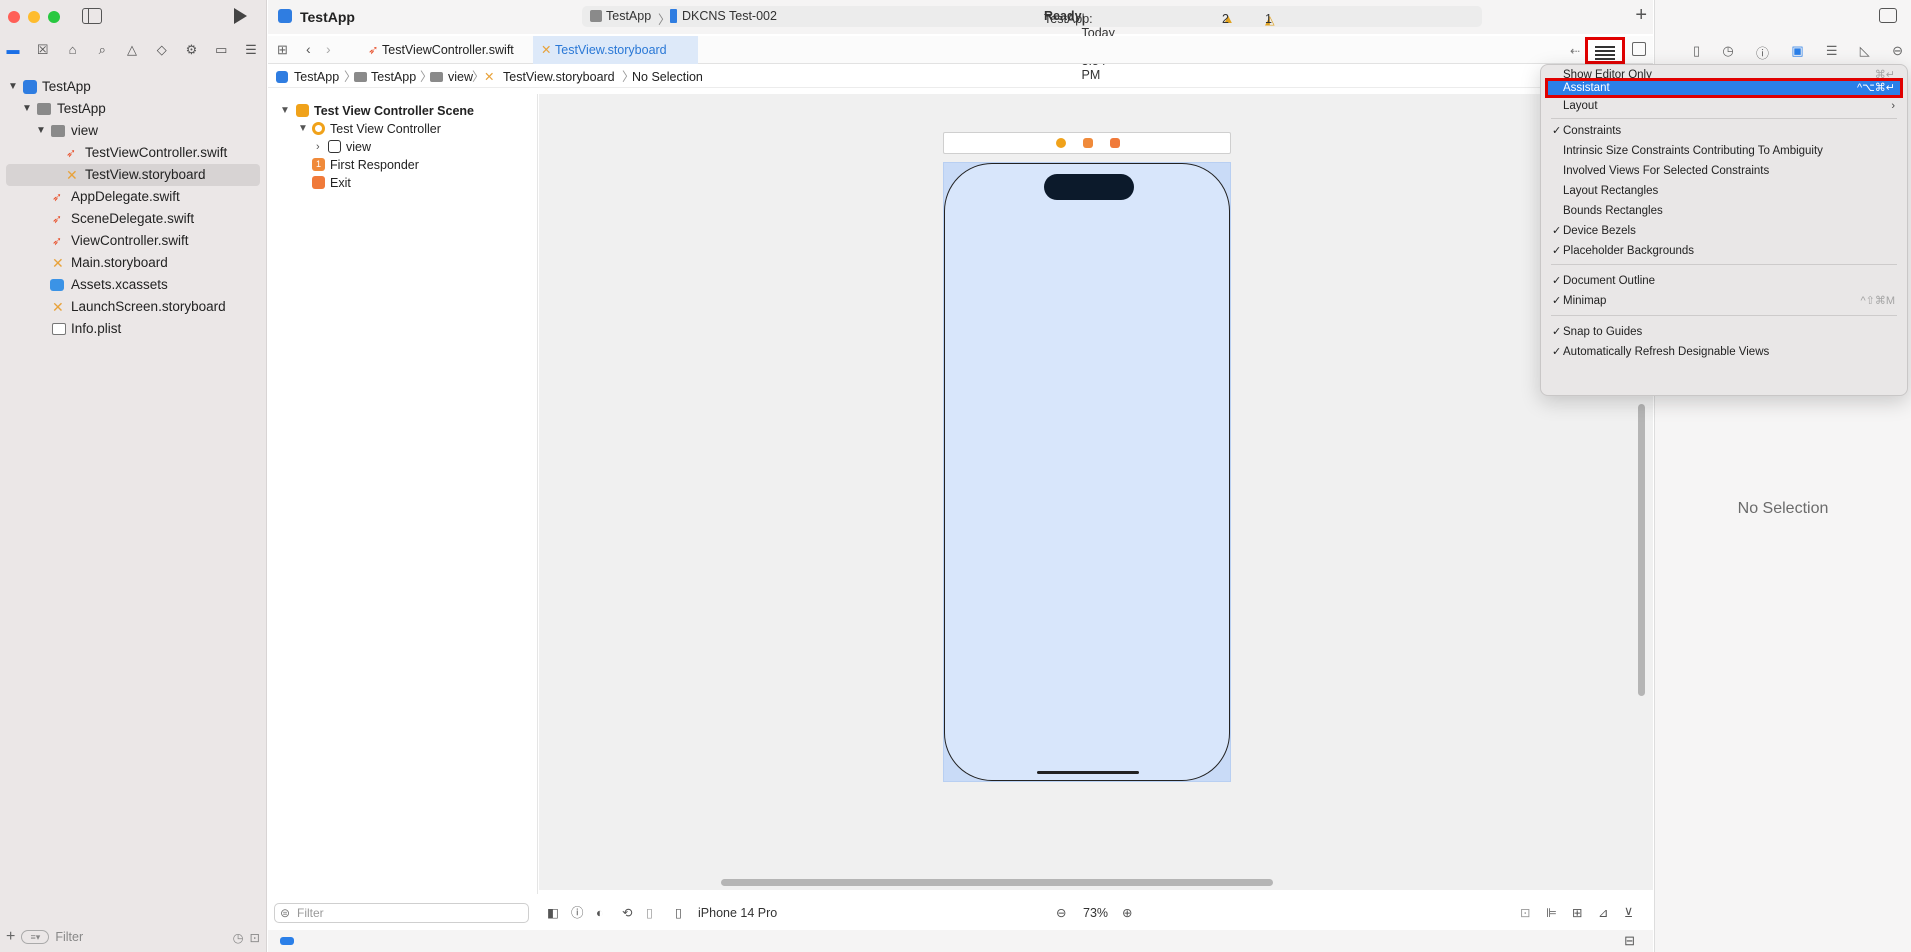 This screenshot has height=952, width=1911. Describe the element at coordinates (10, 937) in the screenshot. I see `add-icon: +` at that location.